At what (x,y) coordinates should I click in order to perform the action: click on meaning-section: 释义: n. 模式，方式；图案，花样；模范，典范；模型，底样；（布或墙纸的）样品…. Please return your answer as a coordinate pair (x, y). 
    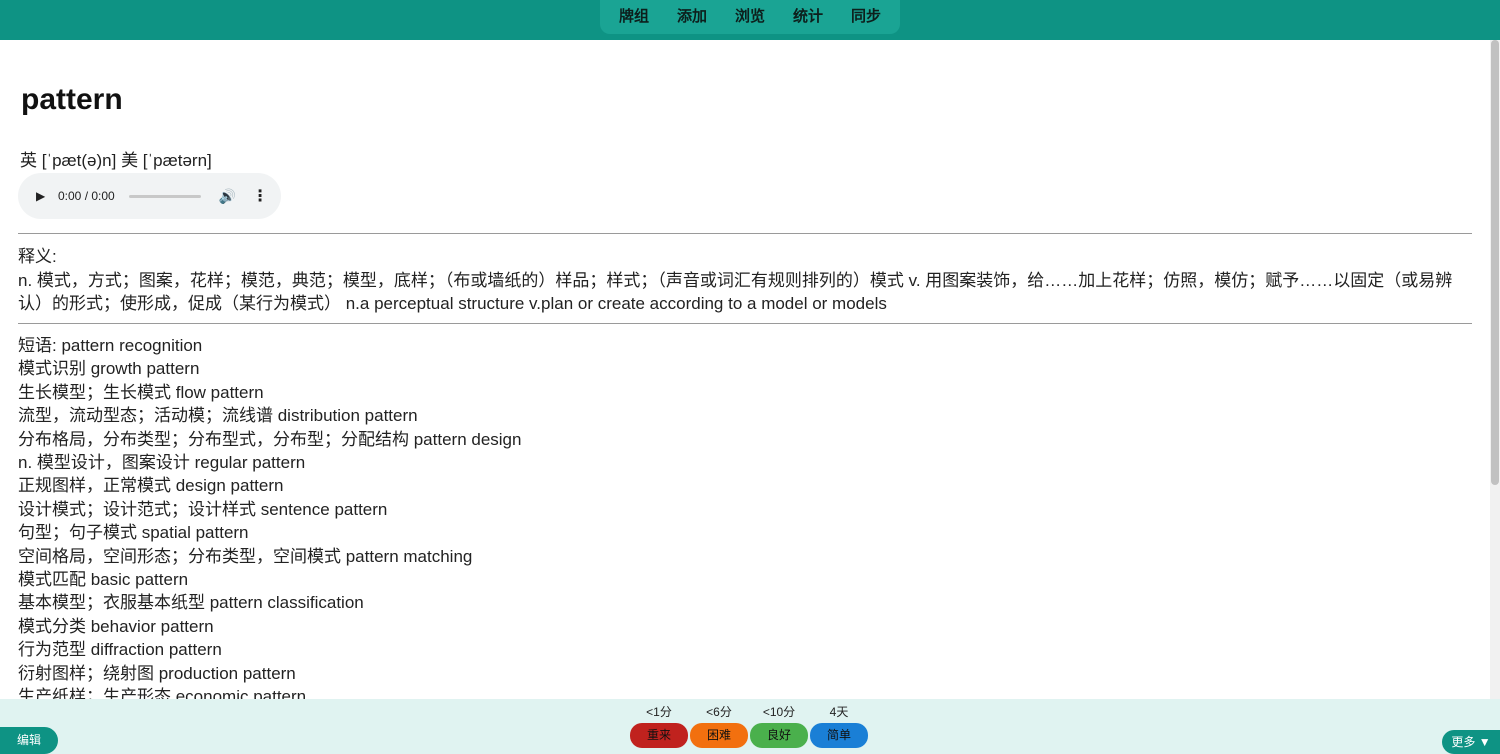
    Looking at the image, I should click on (743, 280).